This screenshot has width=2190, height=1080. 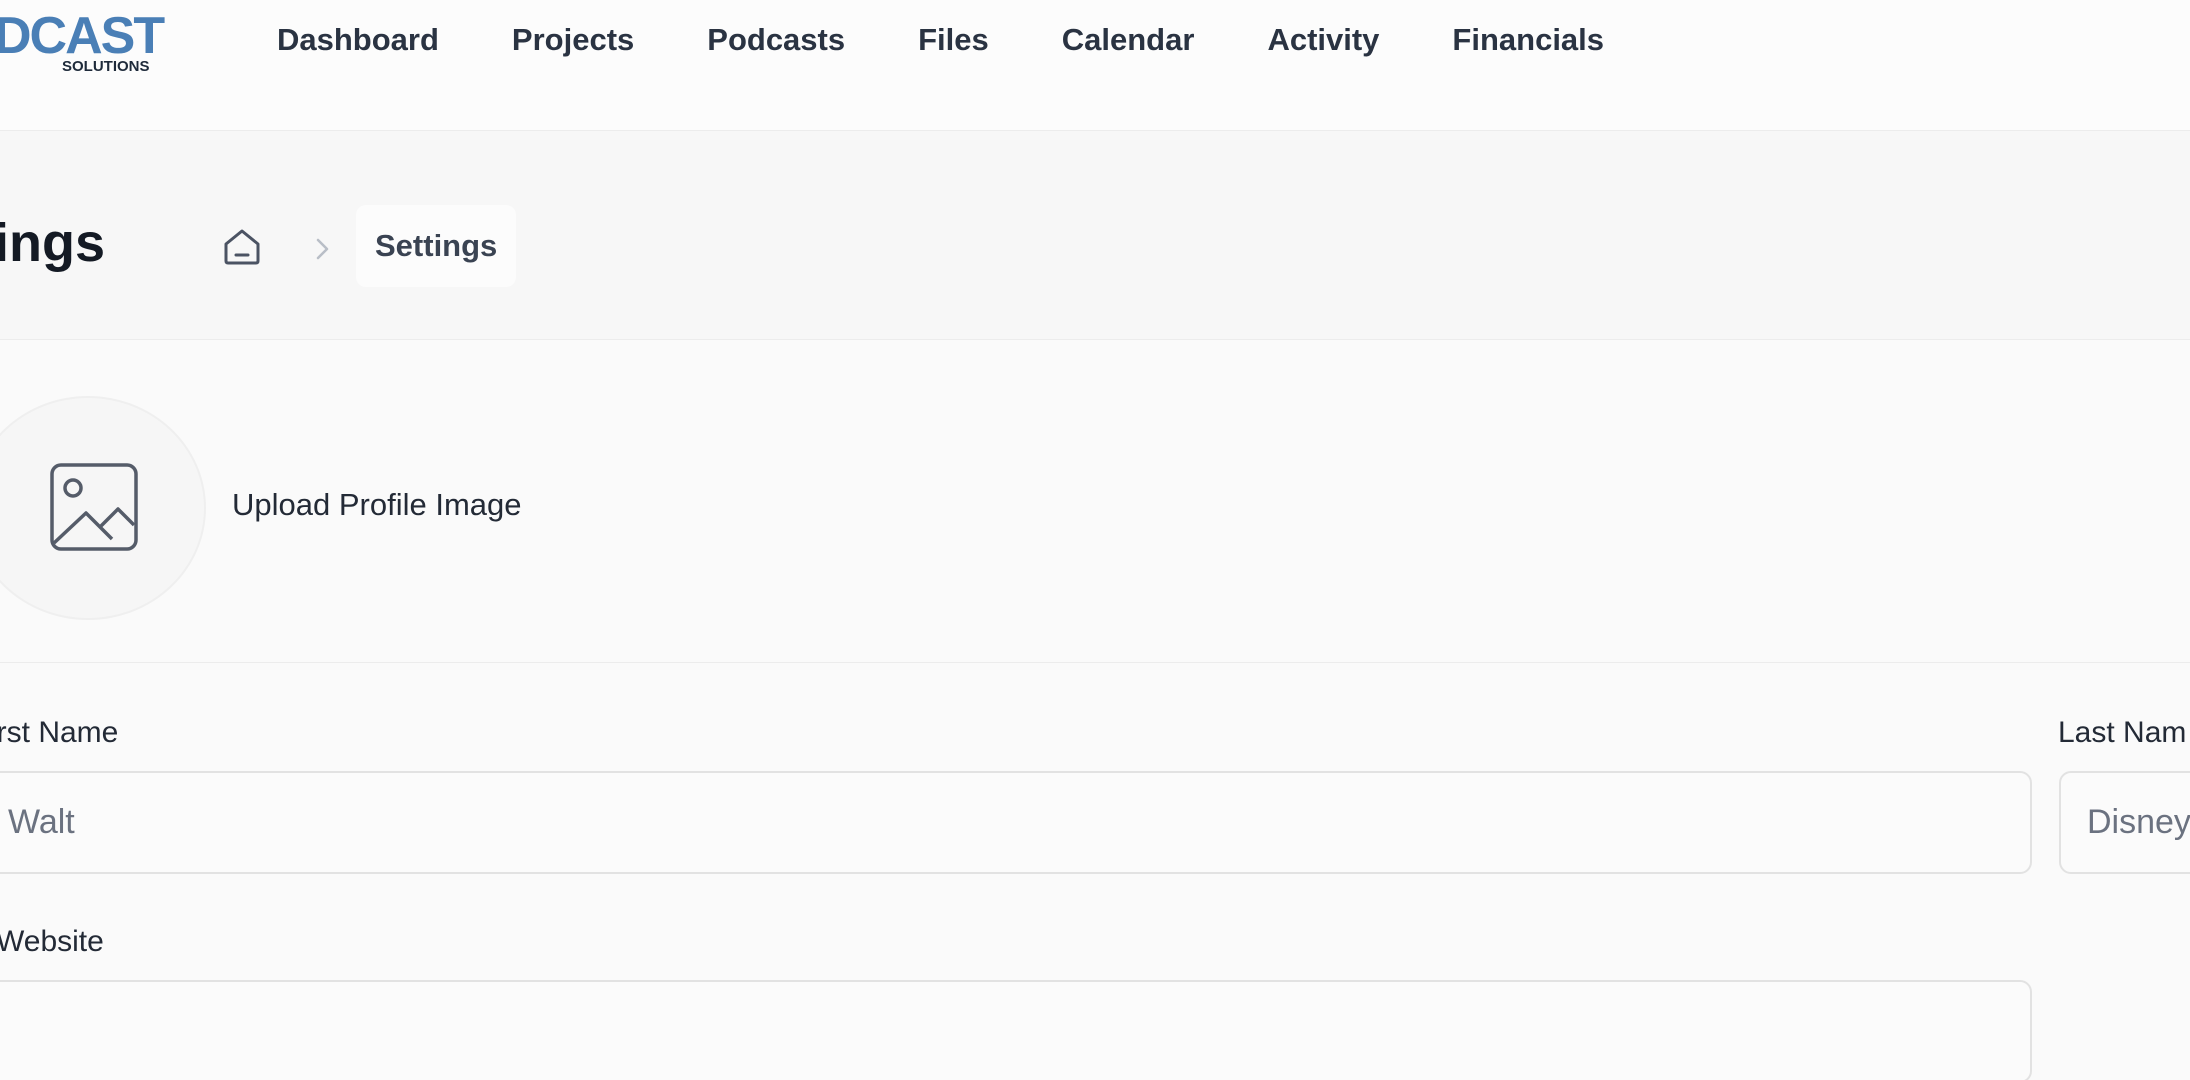 I want to click on logo-wordmark: DCAST, so click(x=82, y=36).